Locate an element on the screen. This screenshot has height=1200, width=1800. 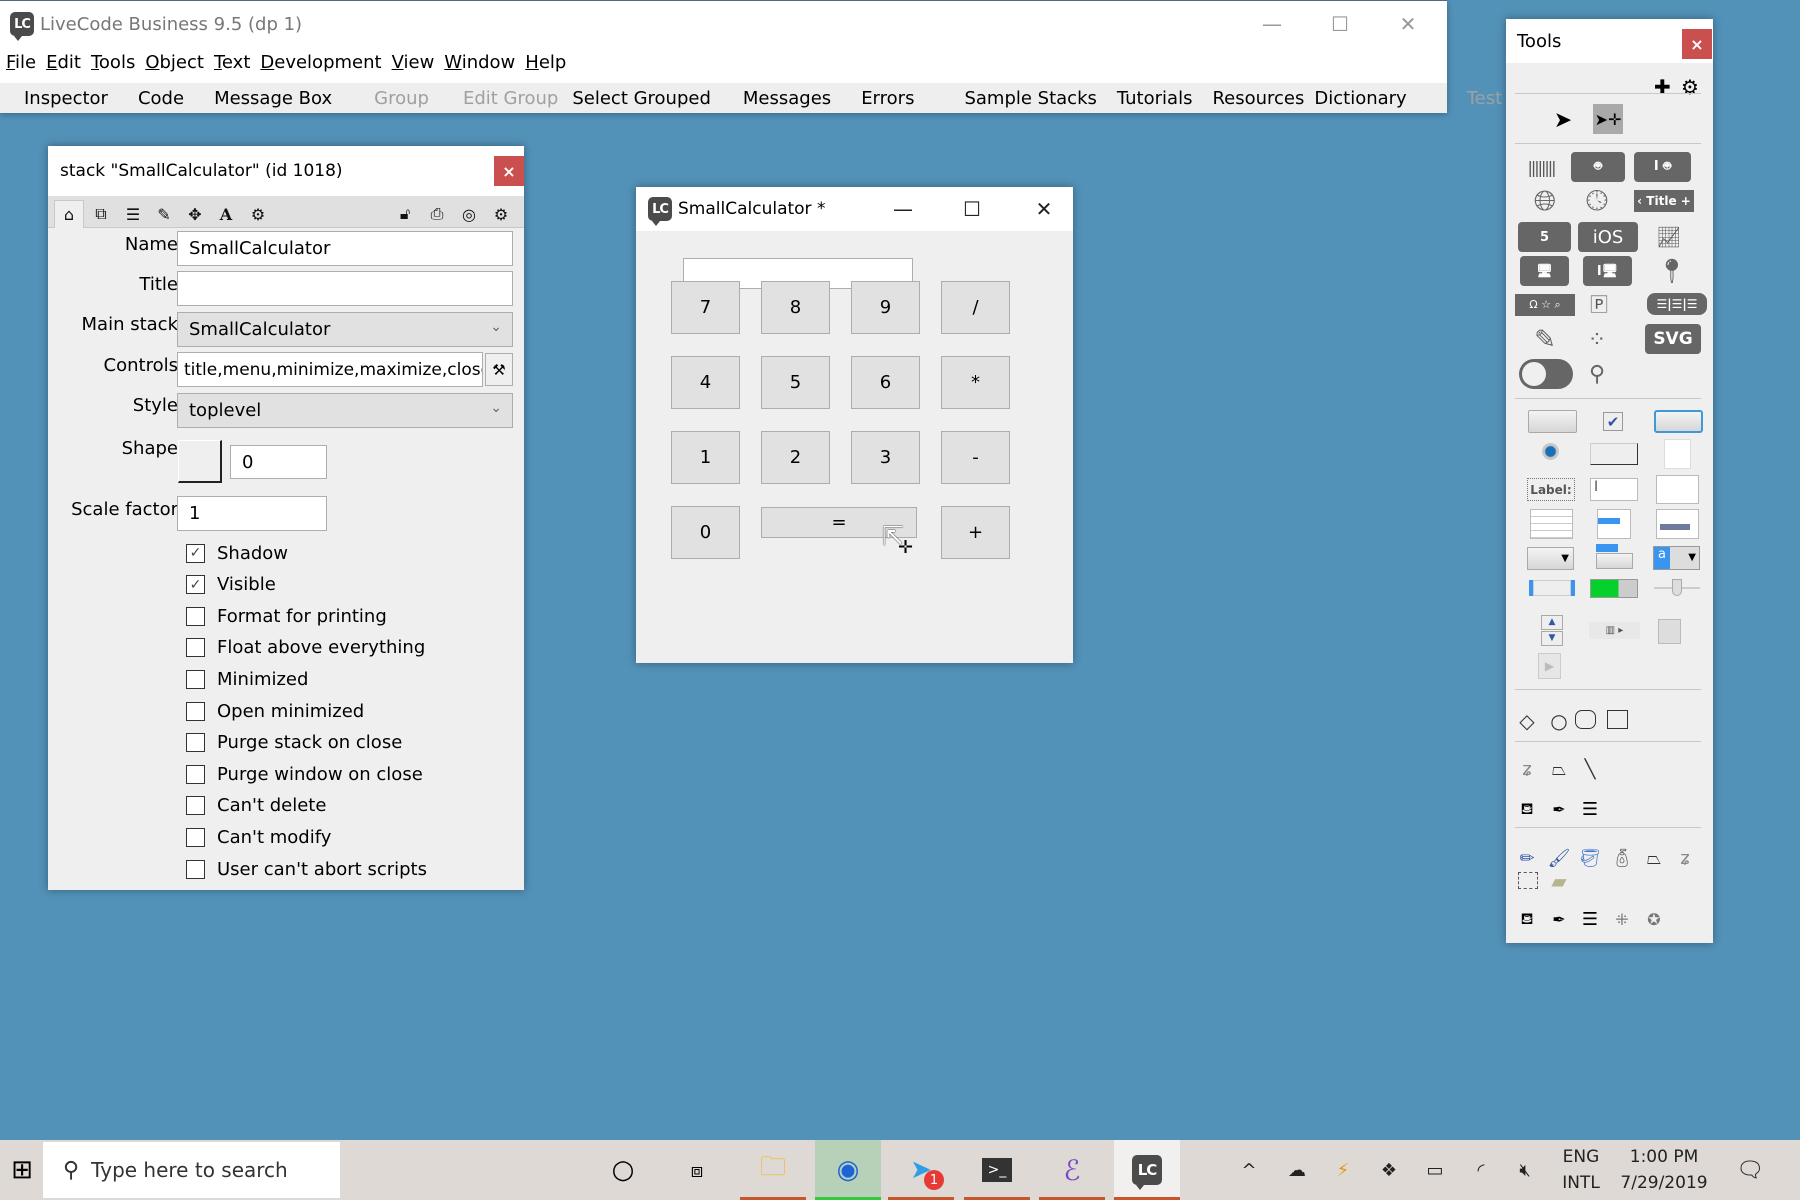
magic-wand-icon: ⚒ is located at coordinates (499, 369).